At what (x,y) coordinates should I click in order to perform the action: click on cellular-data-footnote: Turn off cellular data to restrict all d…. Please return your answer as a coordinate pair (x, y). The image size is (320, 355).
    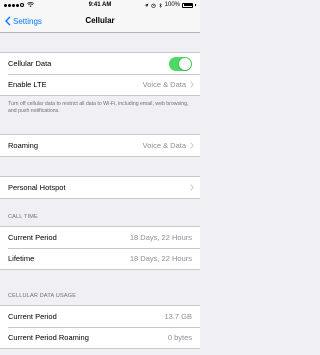
    Looking at the image, I should click on (98, 107).